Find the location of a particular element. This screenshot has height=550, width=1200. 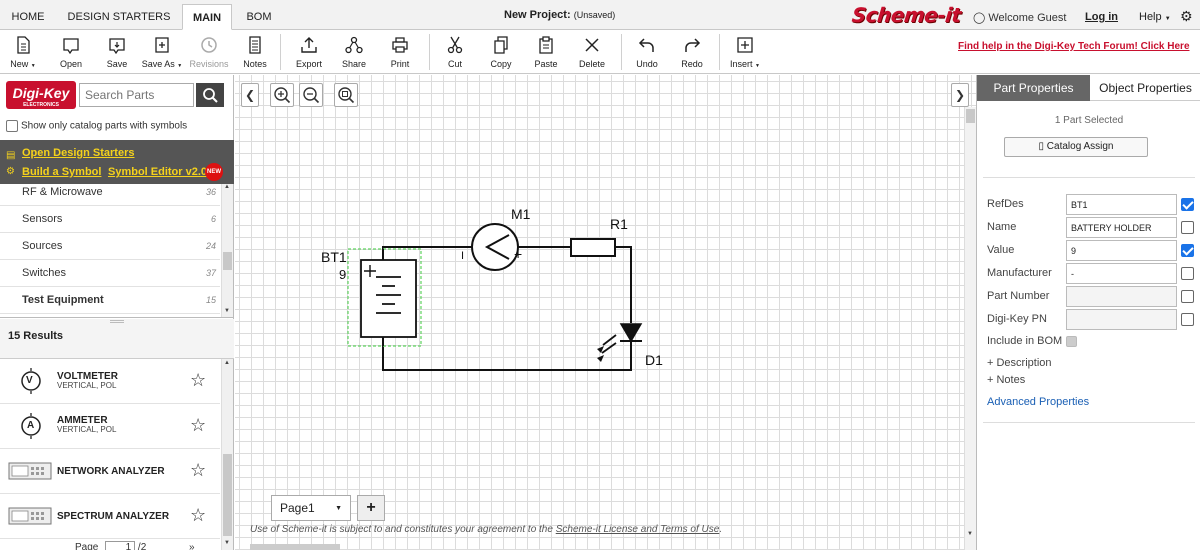

led-d1 is located at coordinates (620, 342).